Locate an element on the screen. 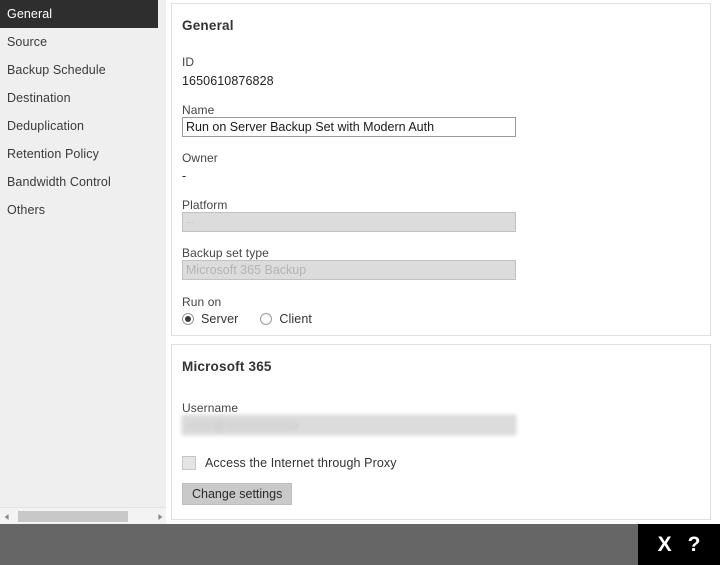 The image size is (720, 565). microsoft365-panel-title: Microsoft 365 is located at coordinates (227, 366).